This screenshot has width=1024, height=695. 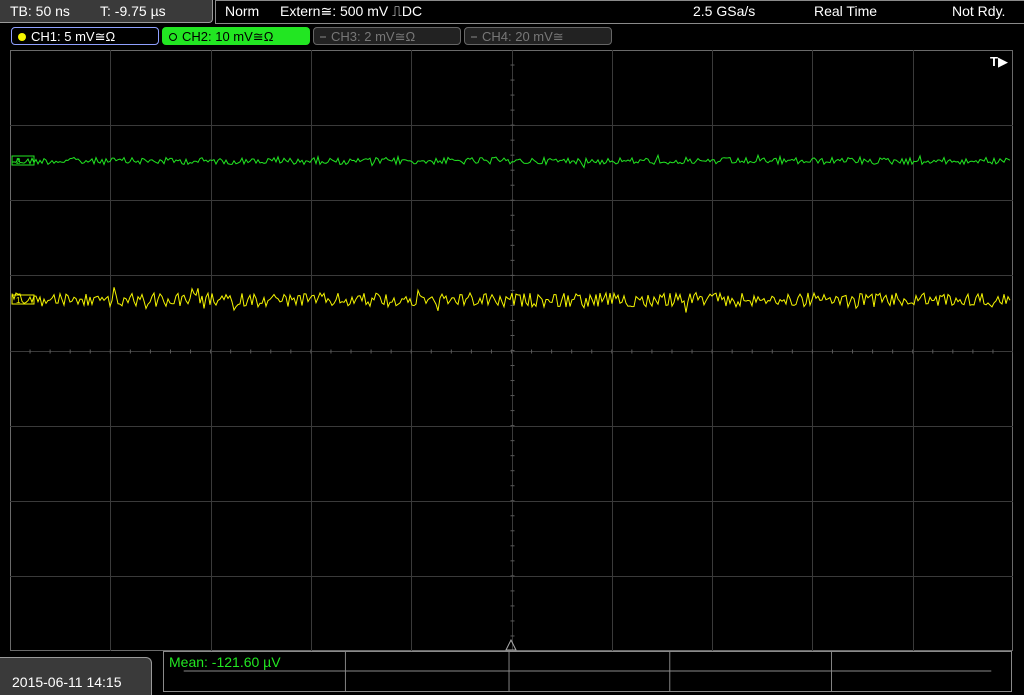 What do you see at coordinates (18, 300) in the screenshot?
I see `svg-text: 1` at bounding box center [18, 300].